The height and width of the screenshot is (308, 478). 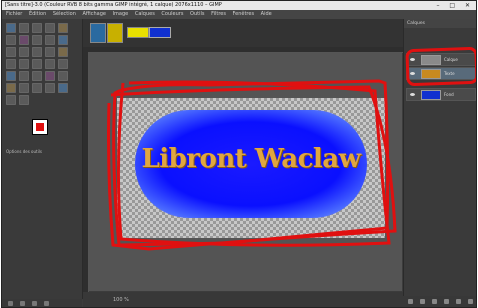 What do you see at coordinates (94, 14) in the screenshot?
I see `menu-view: Affichage` at bounding box center [94, 14].